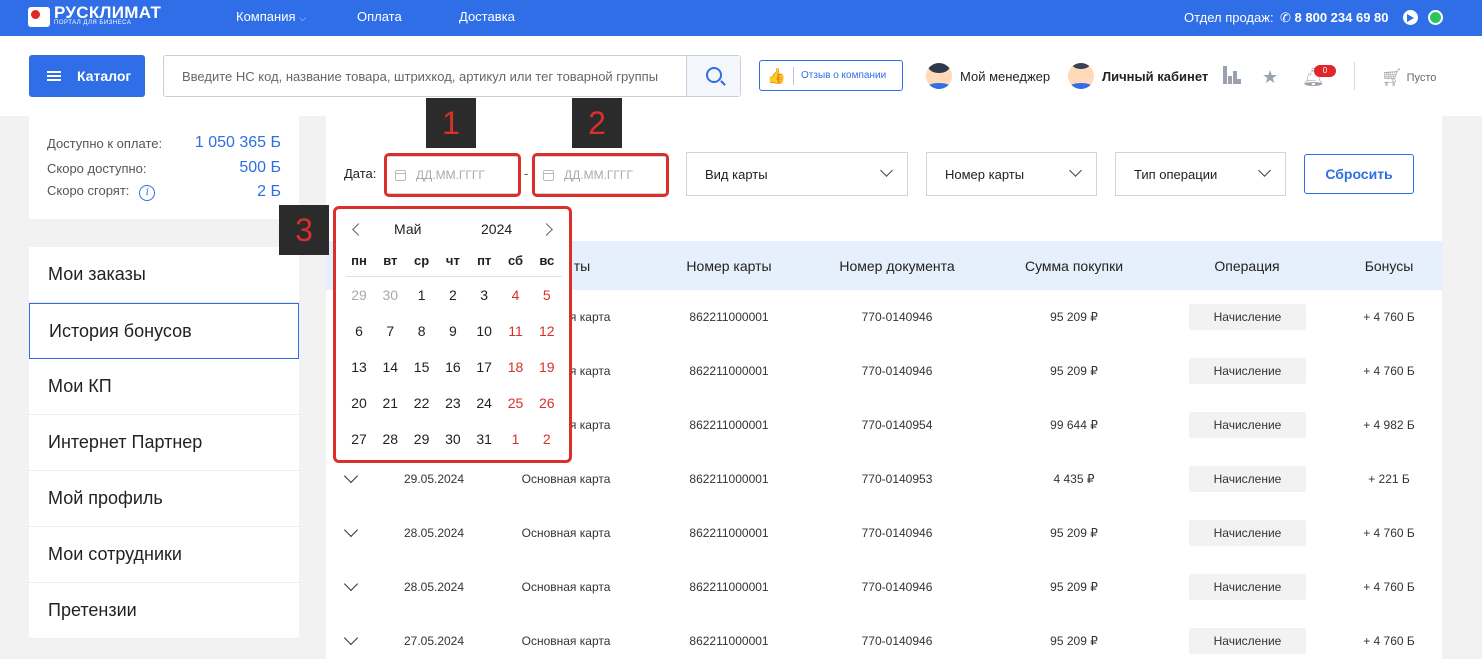 This screenshot has width=1482, height=659. I want to click on search-button, so click(713, 76).